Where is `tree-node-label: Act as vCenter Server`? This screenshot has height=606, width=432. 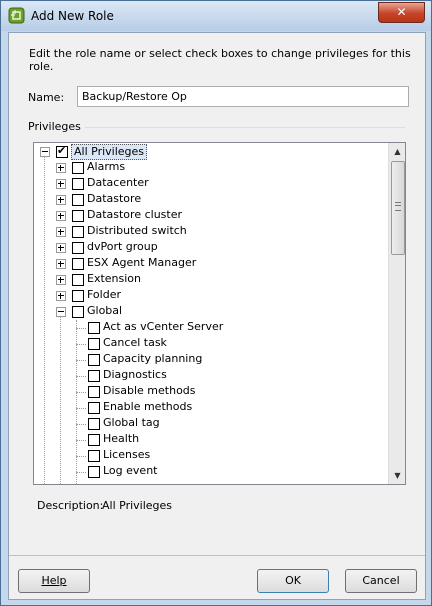
tree-node-label: Act as vCenter Server is located at coordinates (163, 326).